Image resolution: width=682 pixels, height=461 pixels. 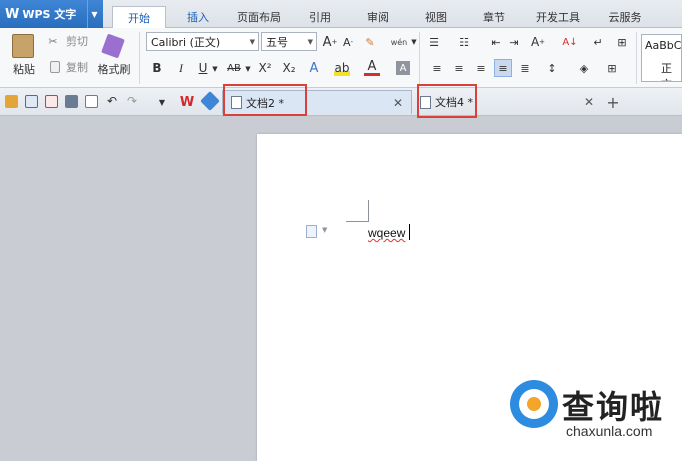 I want to click on font-size-select: 五号 ▼, so click(x=289, y=41).